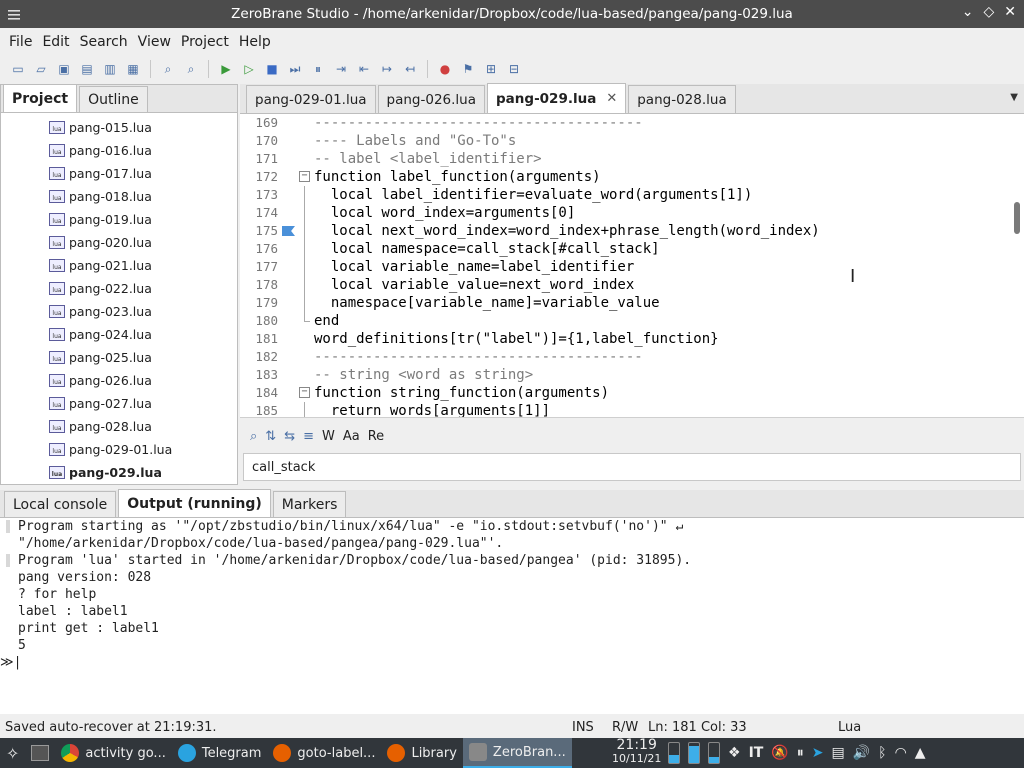  I want to click on tab-output: Output (running), so click(194, 503).